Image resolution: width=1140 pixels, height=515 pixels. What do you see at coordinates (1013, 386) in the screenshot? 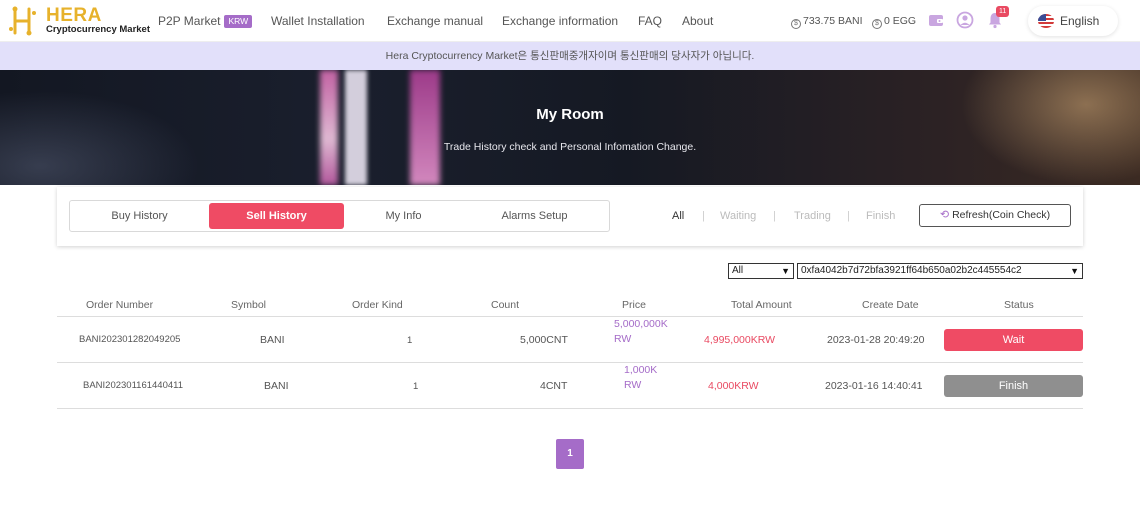
I see `status-finish-button: Finish` at bounding box center [1013, 386].